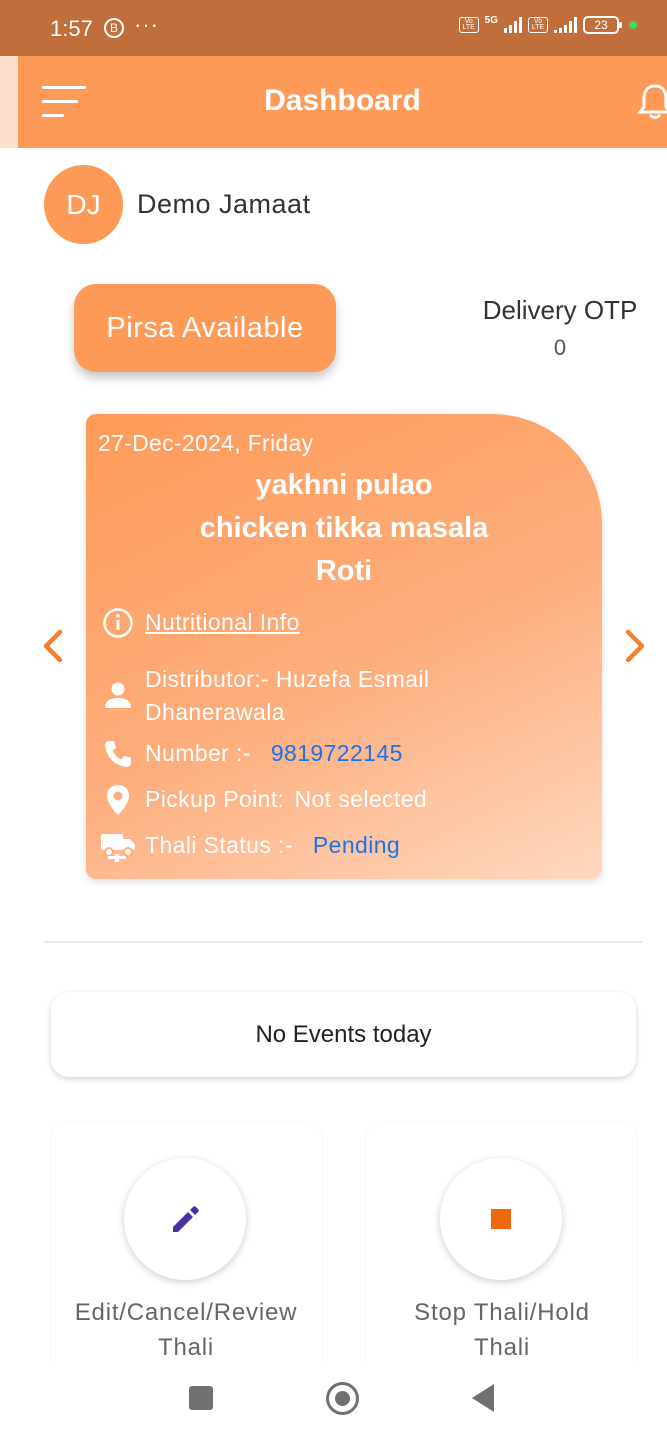 Image resolution: width=667 pixels, height=1440 pixels. Describe the element at coordinates (118, 754) in the screenshot. I see `phone-icon` at that location.